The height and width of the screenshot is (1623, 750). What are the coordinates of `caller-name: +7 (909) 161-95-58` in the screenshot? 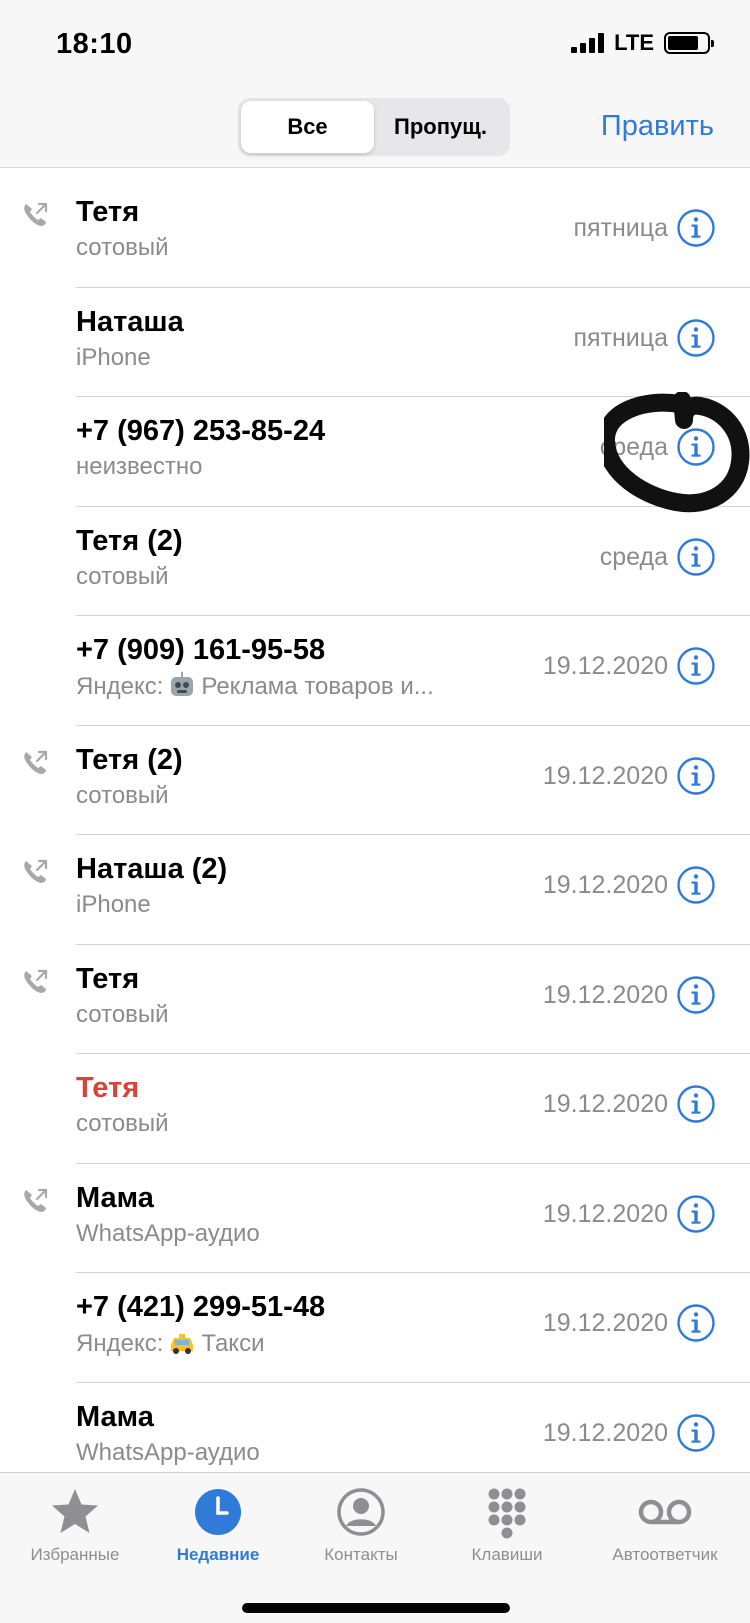 It's located at (201, 650).